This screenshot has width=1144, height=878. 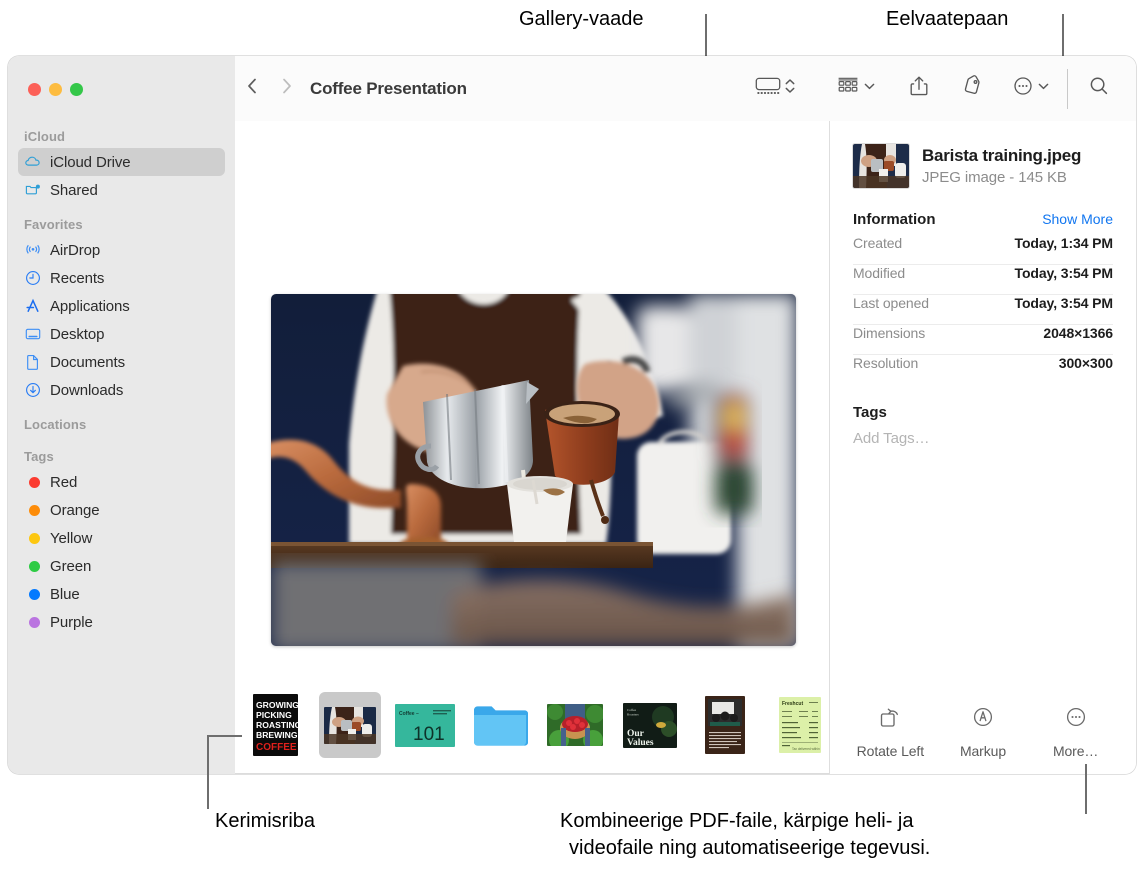 What do you see at coordinates (388, 88) in the screenshot?
I see `window-title: Coffee Presentation` at bounding box center [388, 88].